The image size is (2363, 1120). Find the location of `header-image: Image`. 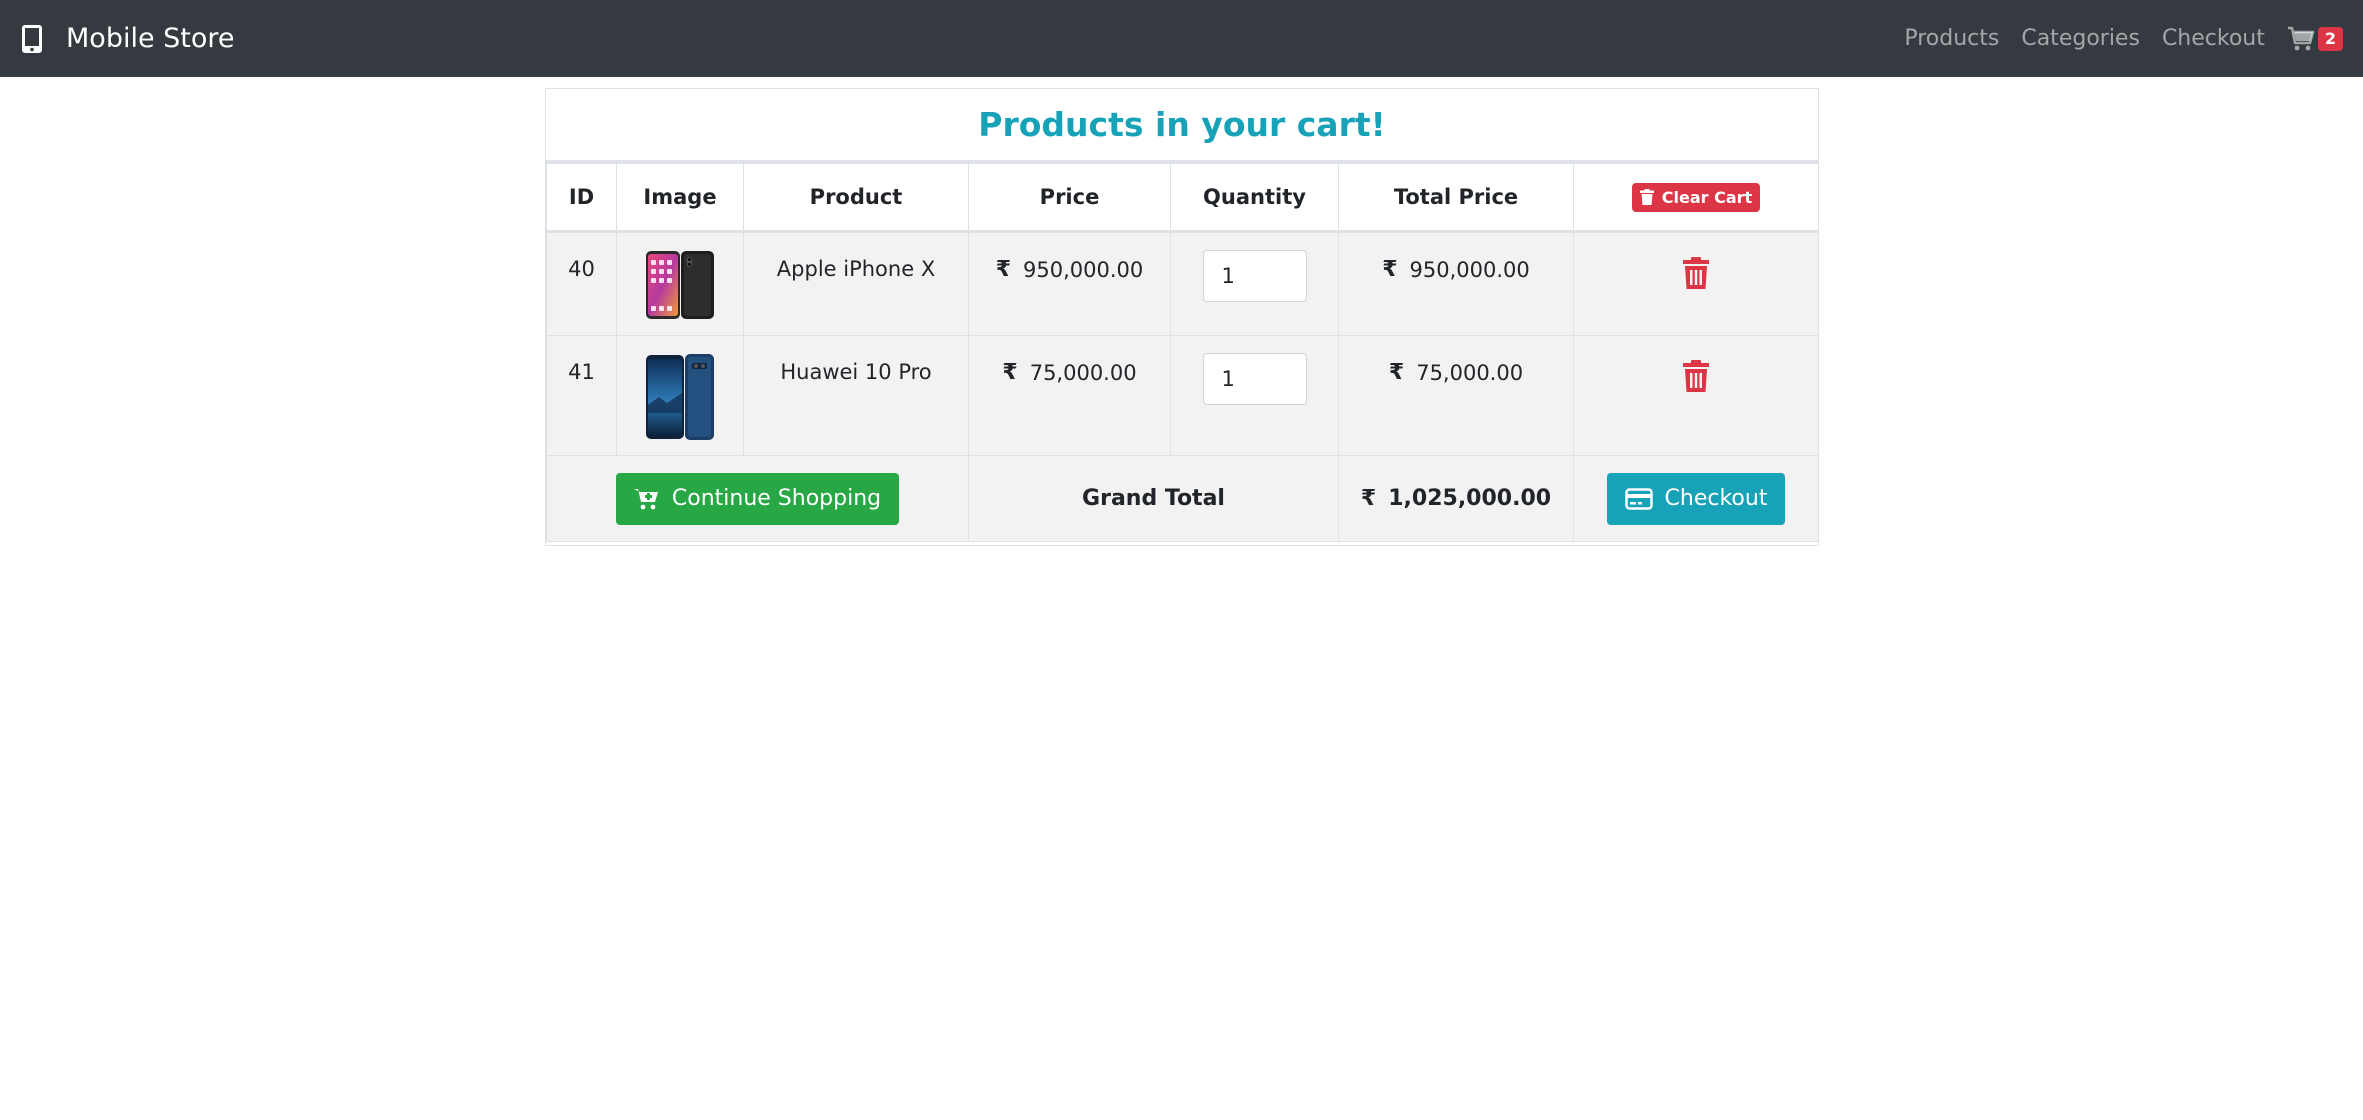

header-image: Image is located at coordinates (680, 198).